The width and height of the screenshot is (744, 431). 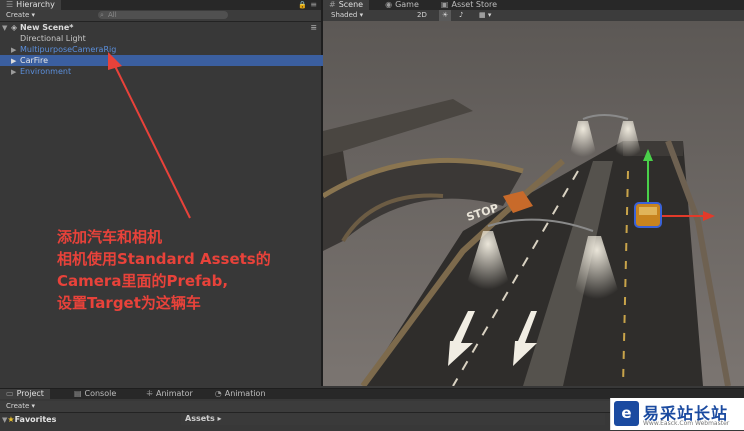 I want to click on audio-toggle-icon: ♪, so click(x=461, y=15).